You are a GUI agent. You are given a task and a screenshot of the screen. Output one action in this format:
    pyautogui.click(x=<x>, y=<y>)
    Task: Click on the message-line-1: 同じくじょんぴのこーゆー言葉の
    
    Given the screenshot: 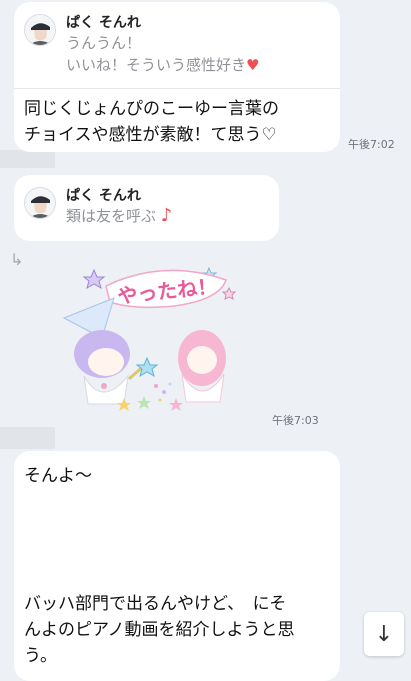 What is the action you would take?
    pyautogui.click(x=151, y=109)
    